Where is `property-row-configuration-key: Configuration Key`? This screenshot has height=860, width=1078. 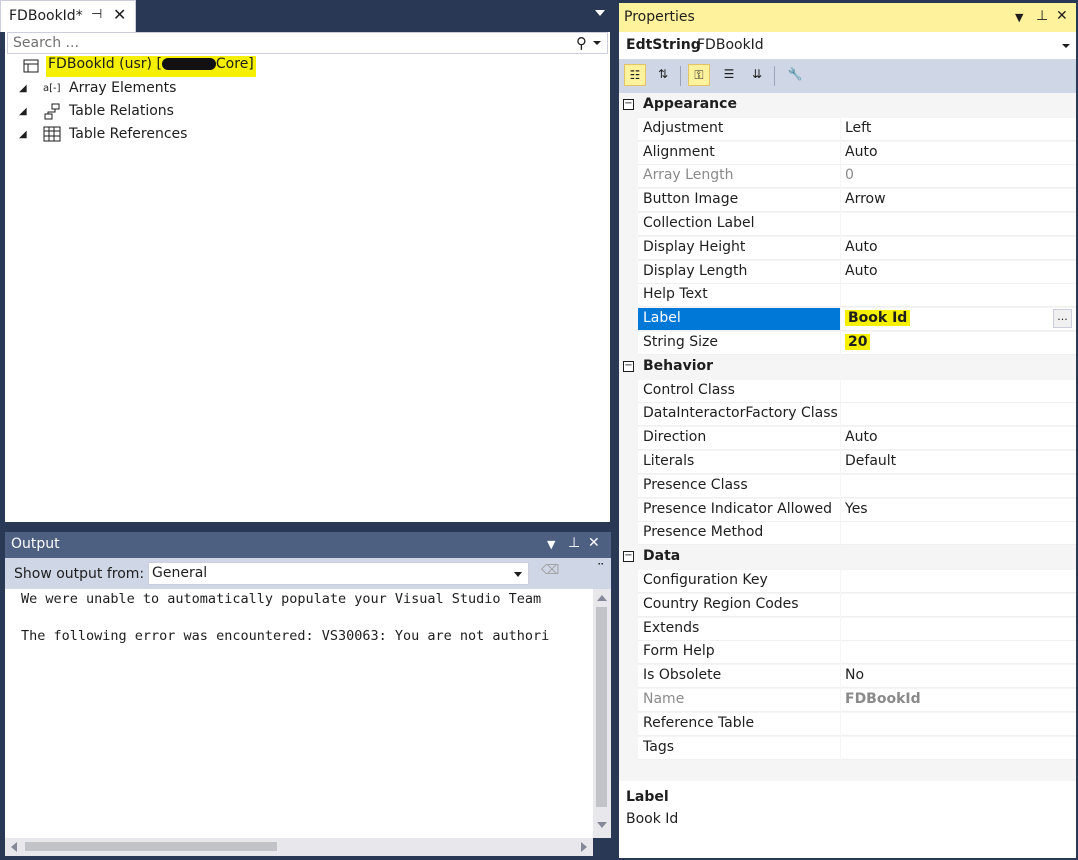 property-row-configuration-key: Configuration Key is located at coordinates (847, 581).